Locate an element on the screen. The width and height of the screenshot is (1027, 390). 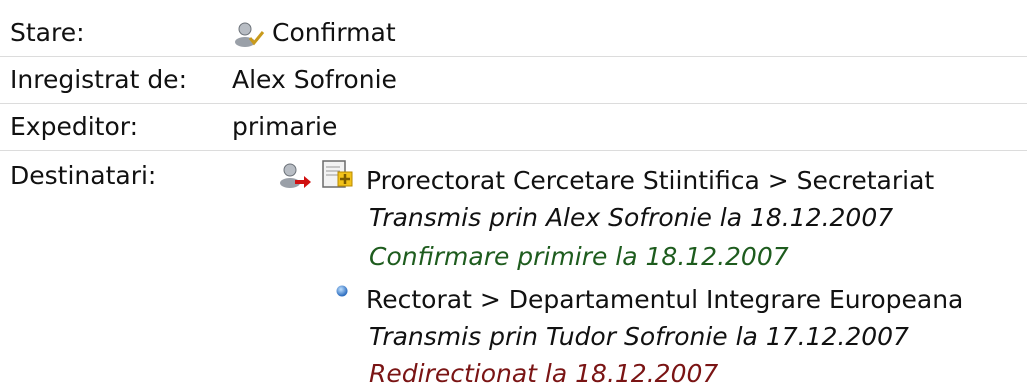
destinatari-label: Destinatari: is located at coordinates (83, 175).